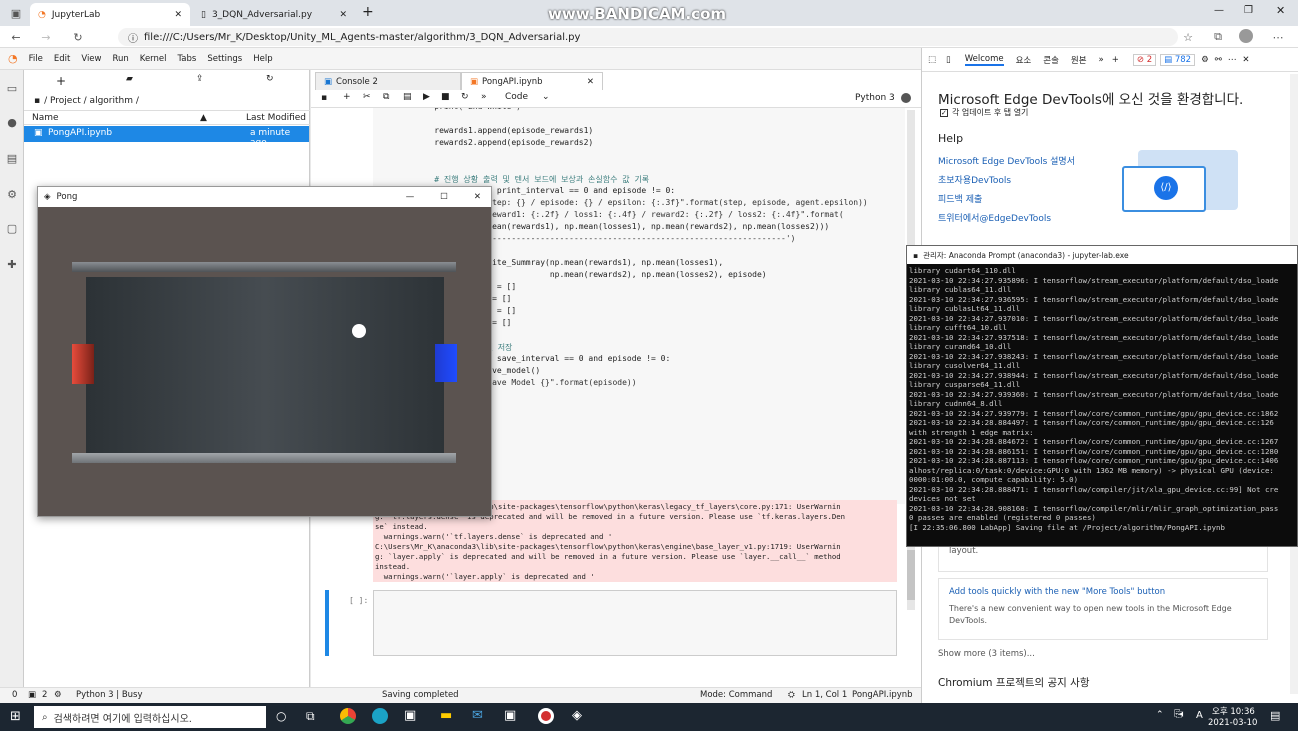  What do you see at coordinates (635, 623) in the screenshot?
I see `empty-code-cell` at bounding box center [635, 623].